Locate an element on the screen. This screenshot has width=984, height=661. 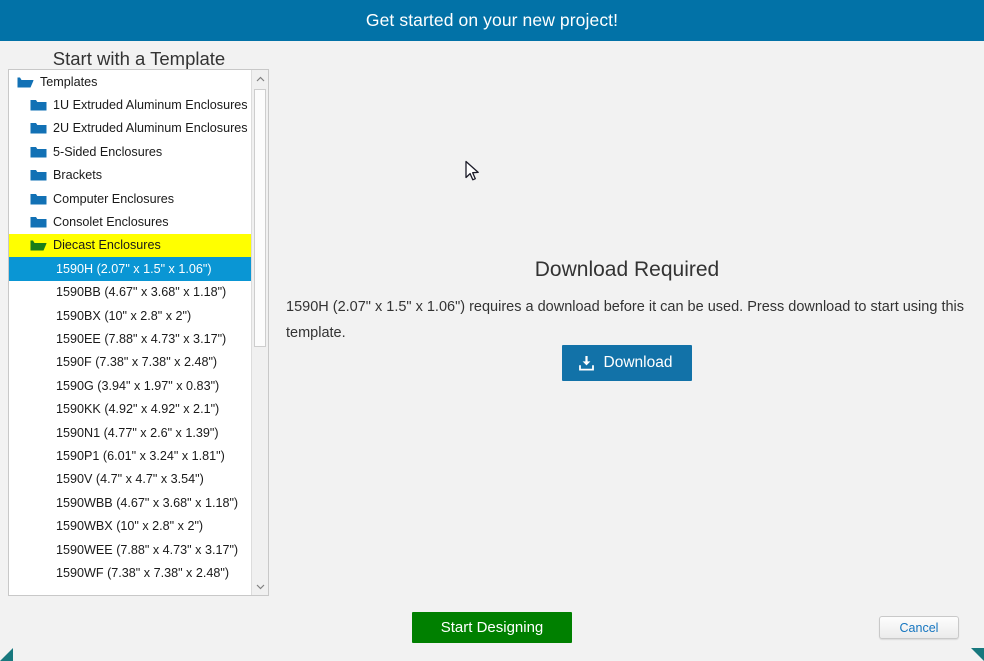
tree-item-template: 1590EE (7.88" x 4.73" x 3.17") is located at coordinates (130, 338).